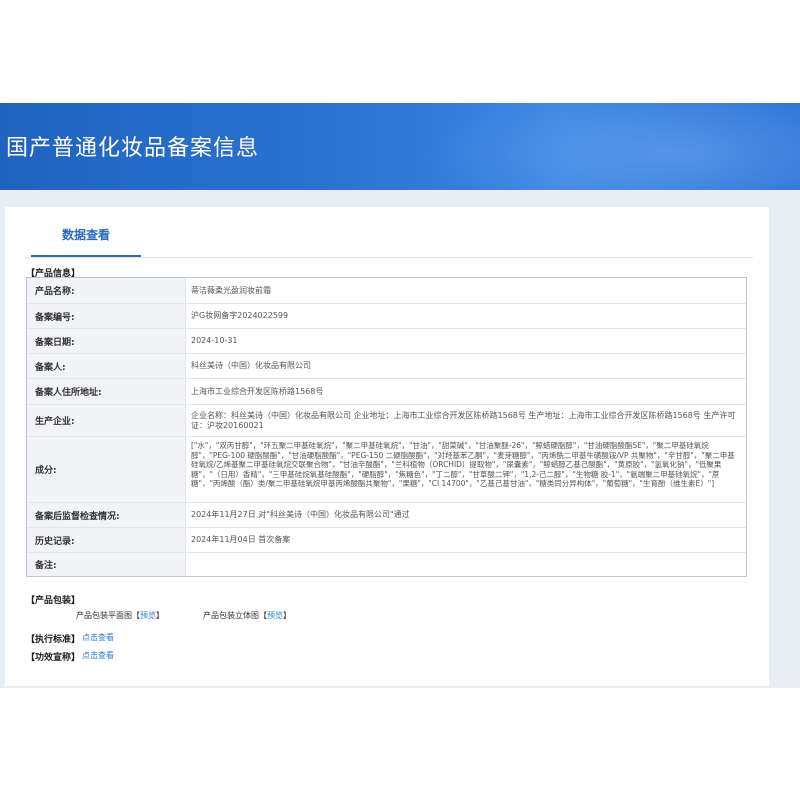  What do you see at coordinates (106, 420) in the screenshot?
I see `row-label: 生产企业:` at bounding box center [106, 420].